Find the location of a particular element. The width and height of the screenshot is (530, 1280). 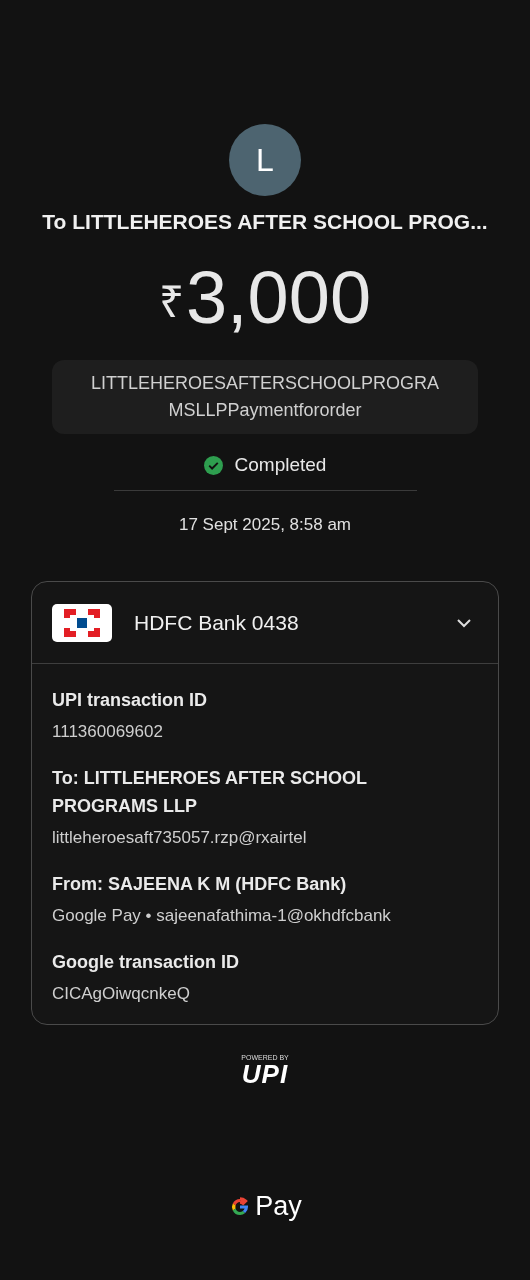

detail-label: UPI transaction ID is located at coordinates (130, 700).